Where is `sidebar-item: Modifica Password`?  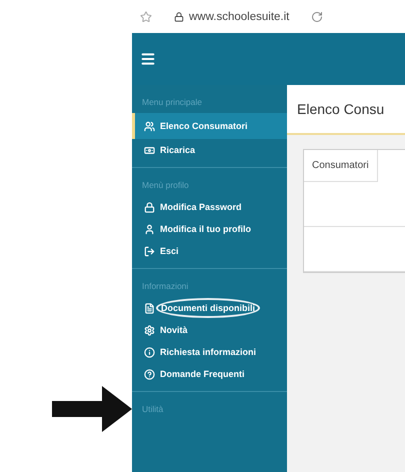
sidebar-item: Modifica Password is located at coordinates (209, 207).